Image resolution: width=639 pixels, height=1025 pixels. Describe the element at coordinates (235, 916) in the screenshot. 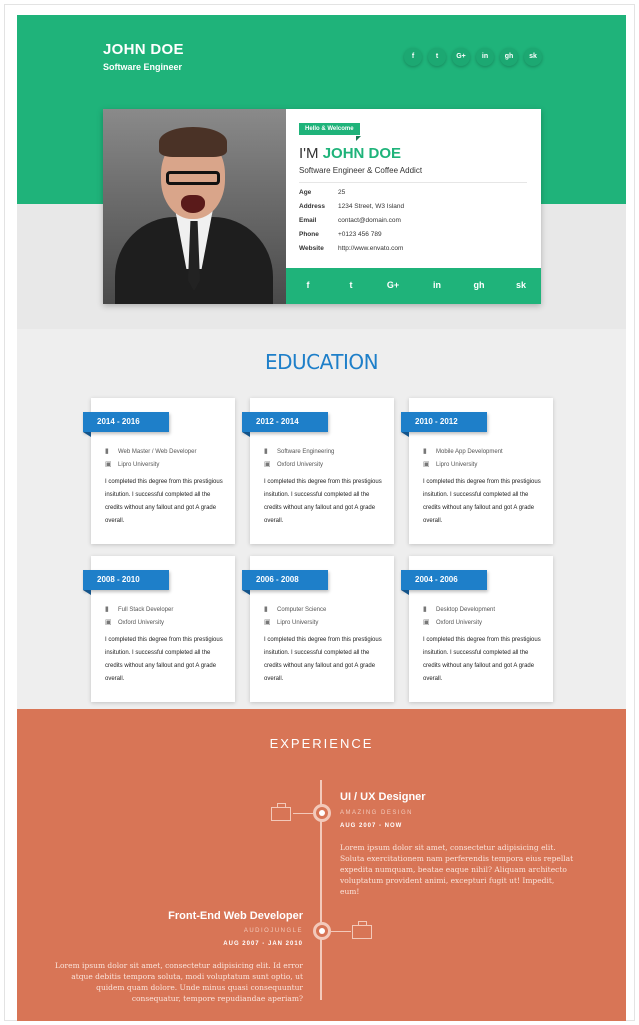

I see `job-title: Front-End Web Developer` at that location.